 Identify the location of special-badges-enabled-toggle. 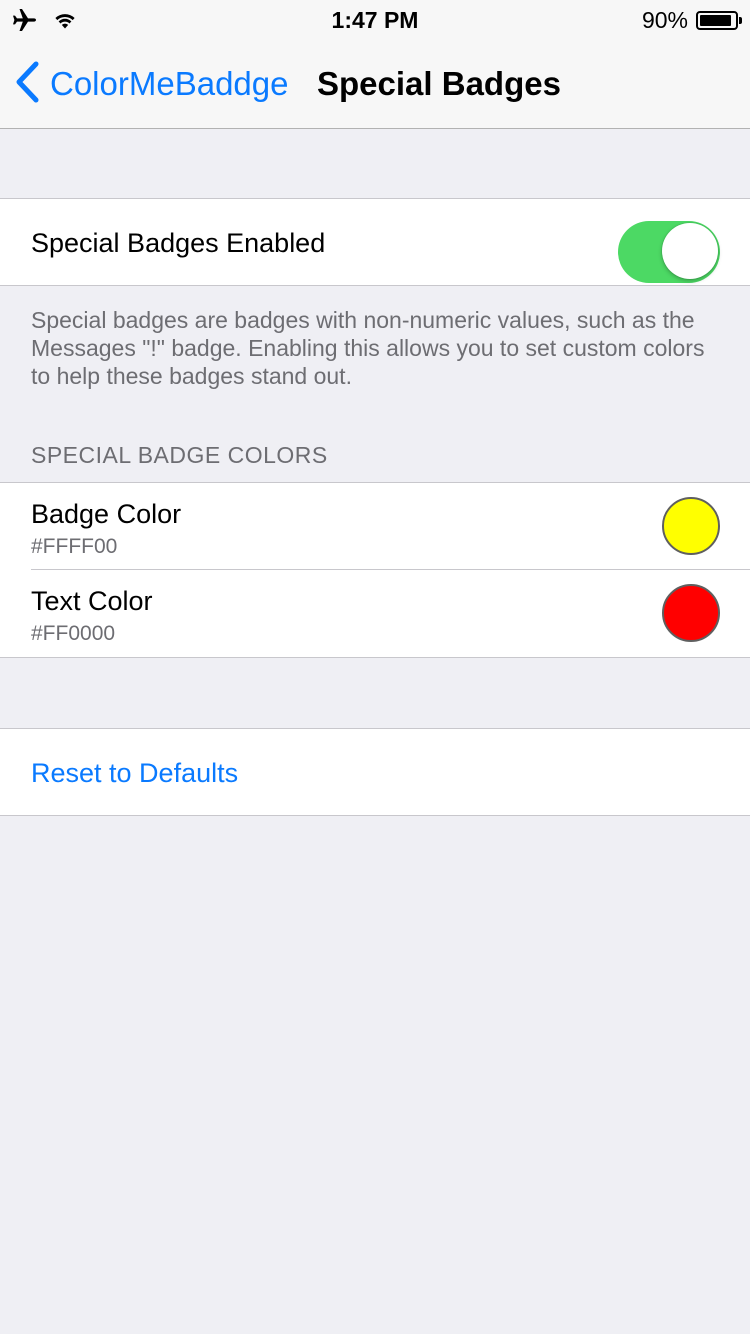
(669, 252).